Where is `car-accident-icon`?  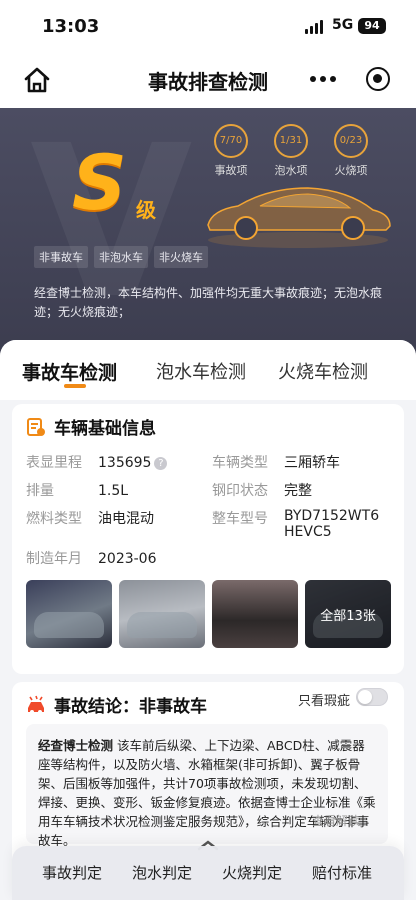
car-accident-icon is located at coordinates (36, 704).